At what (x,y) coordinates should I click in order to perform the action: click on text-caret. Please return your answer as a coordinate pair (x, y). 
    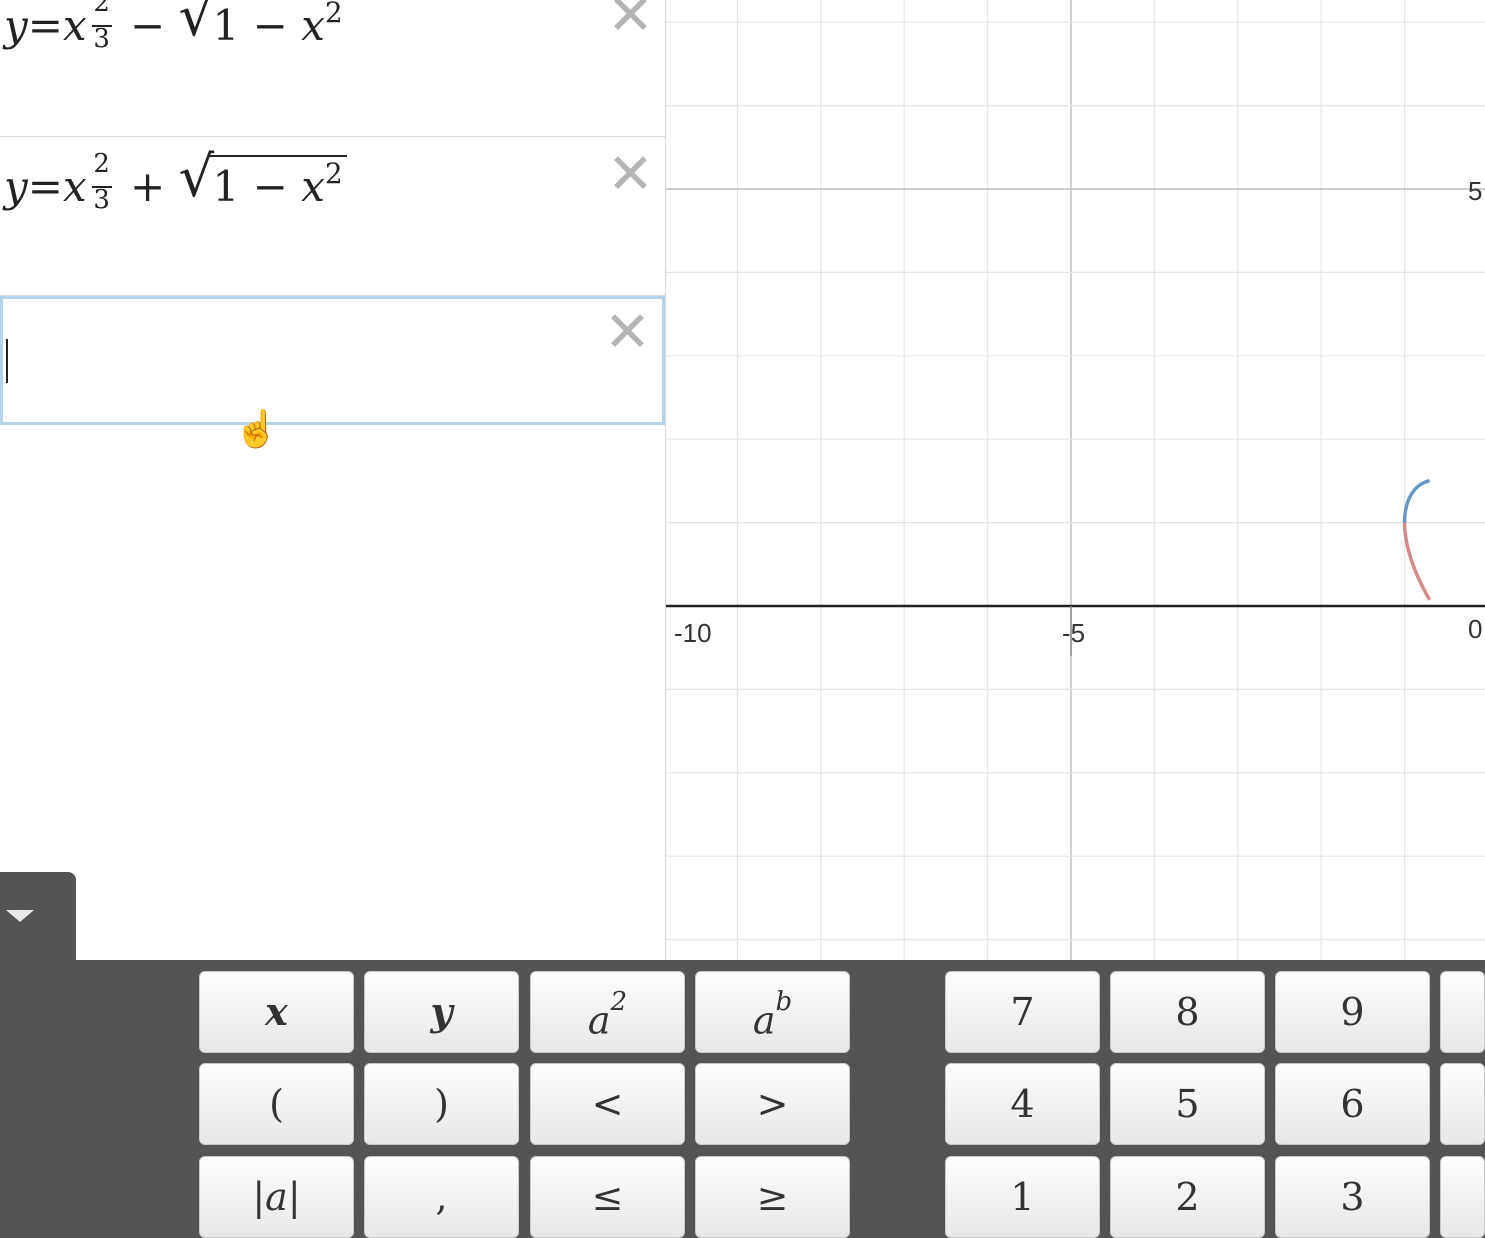
    Looking at the image, I should click on (7, 361).